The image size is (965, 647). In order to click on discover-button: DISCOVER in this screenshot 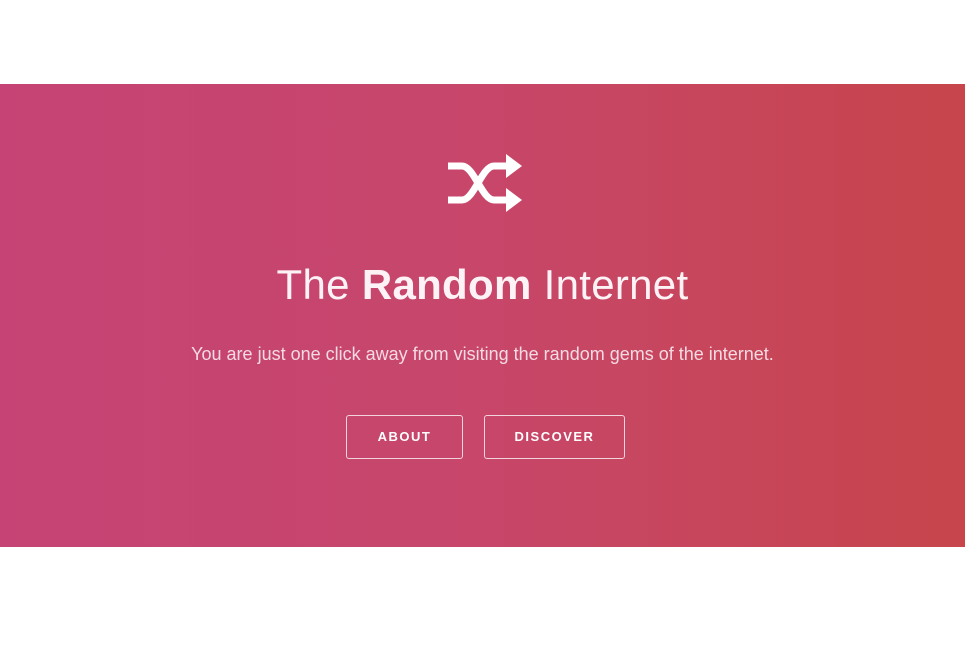, I will do `click(554, 437)`.